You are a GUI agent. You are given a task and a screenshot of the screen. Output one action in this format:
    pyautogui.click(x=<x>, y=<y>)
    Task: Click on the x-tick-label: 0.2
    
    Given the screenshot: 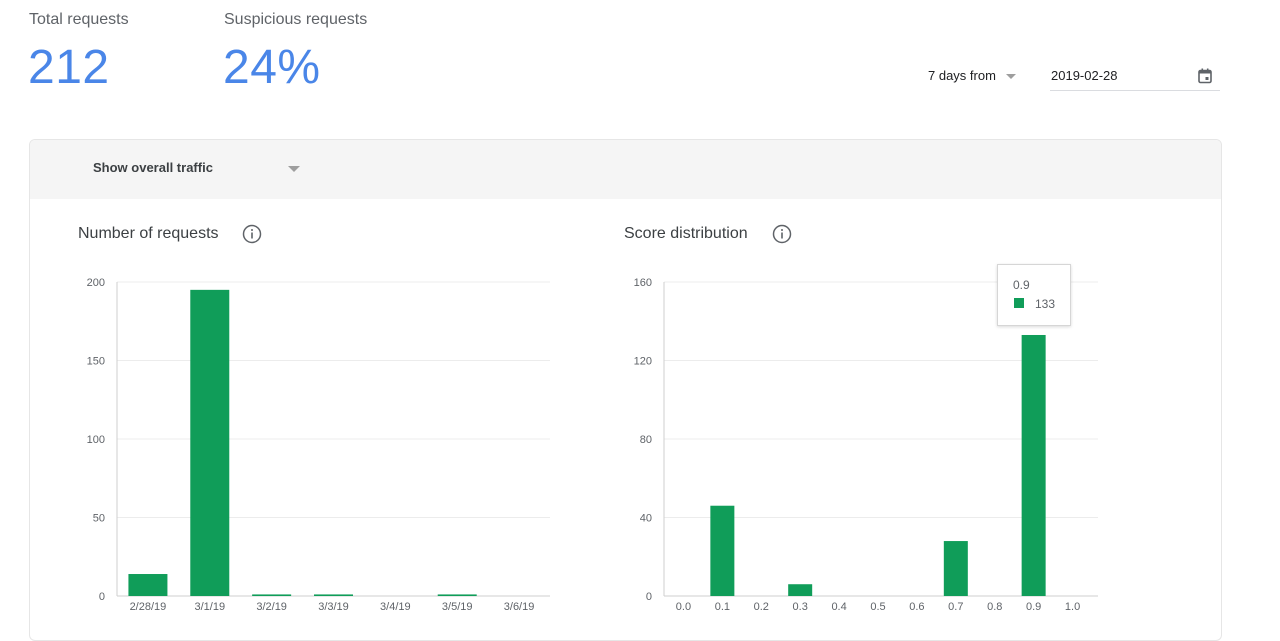 What is the action you would take?
    pyautogui.click(x=761, y=607)
    